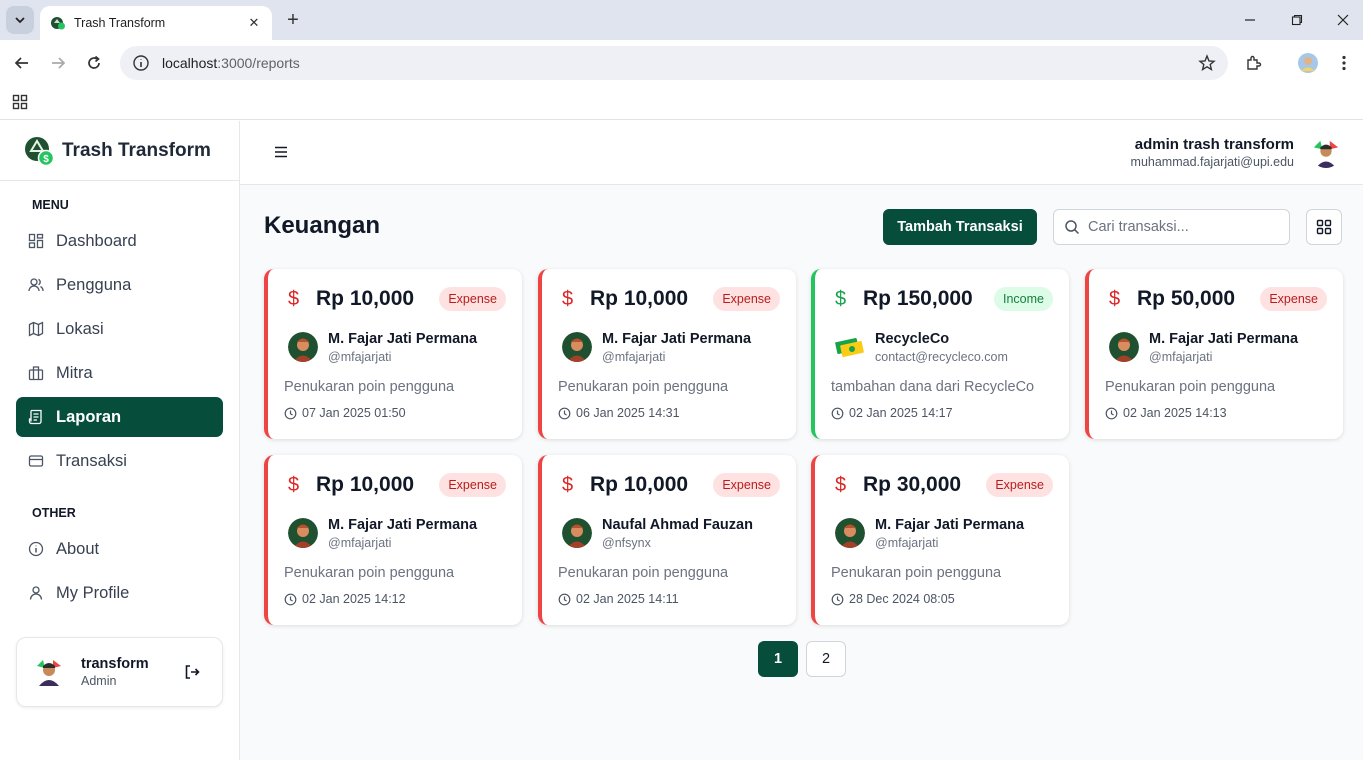  I want to click on dashboard-icon, so click(36, 241).